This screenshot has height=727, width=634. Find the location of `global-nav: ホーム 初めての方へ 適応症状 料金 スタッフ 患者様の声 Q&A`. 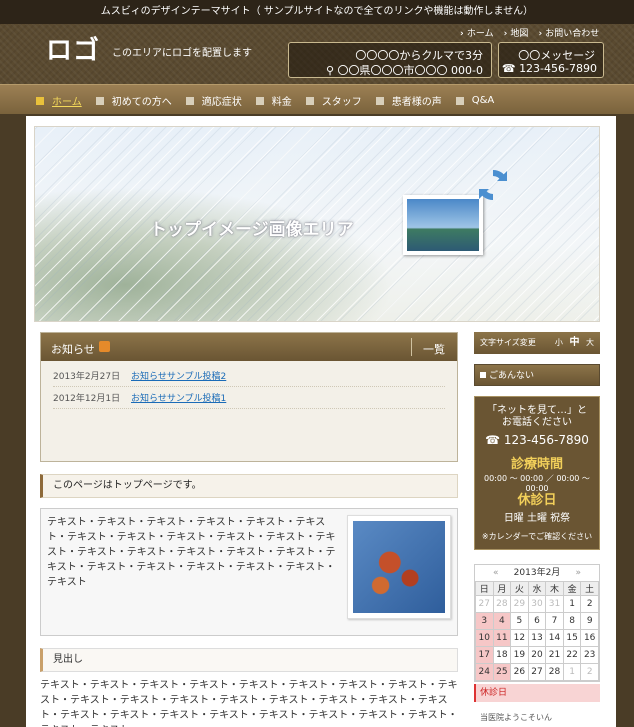

global-nav: ホーム 初めての方へ 適応症状 料金 スタッフ 患者様の声 Q&A is located at coordinates (317, 99).